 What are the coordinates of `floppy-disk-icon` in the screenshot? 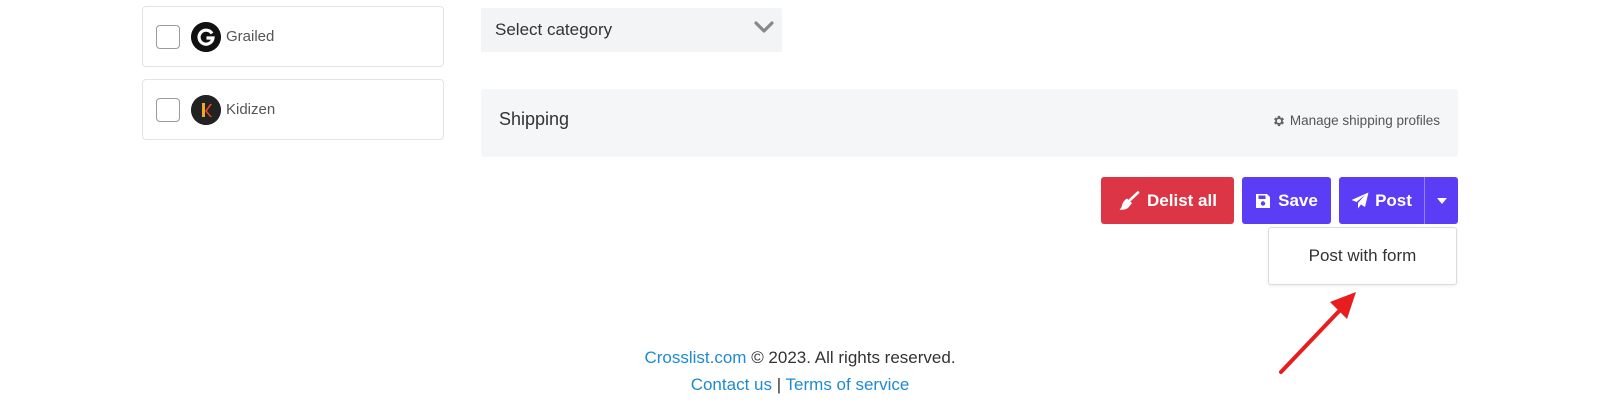 It's located at (1263, 200).